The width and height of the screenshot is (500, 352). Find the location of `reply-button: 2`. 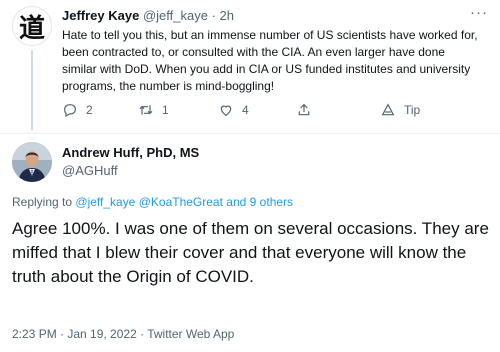

reply-button: 2 is located at coordinates (77, 110).